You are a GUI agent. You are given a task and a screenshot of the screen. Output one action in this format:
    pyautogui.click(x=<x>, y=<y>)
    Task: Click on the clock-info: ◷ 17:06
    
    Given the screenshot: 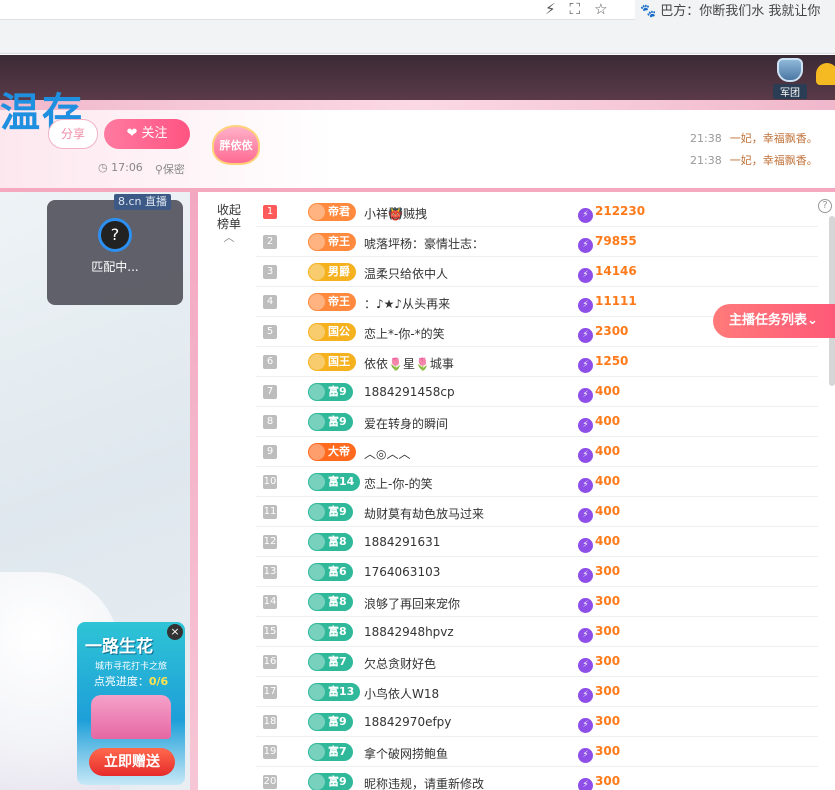 What is the action you would take?
    pyautogui.click(x=120, y=169)
    